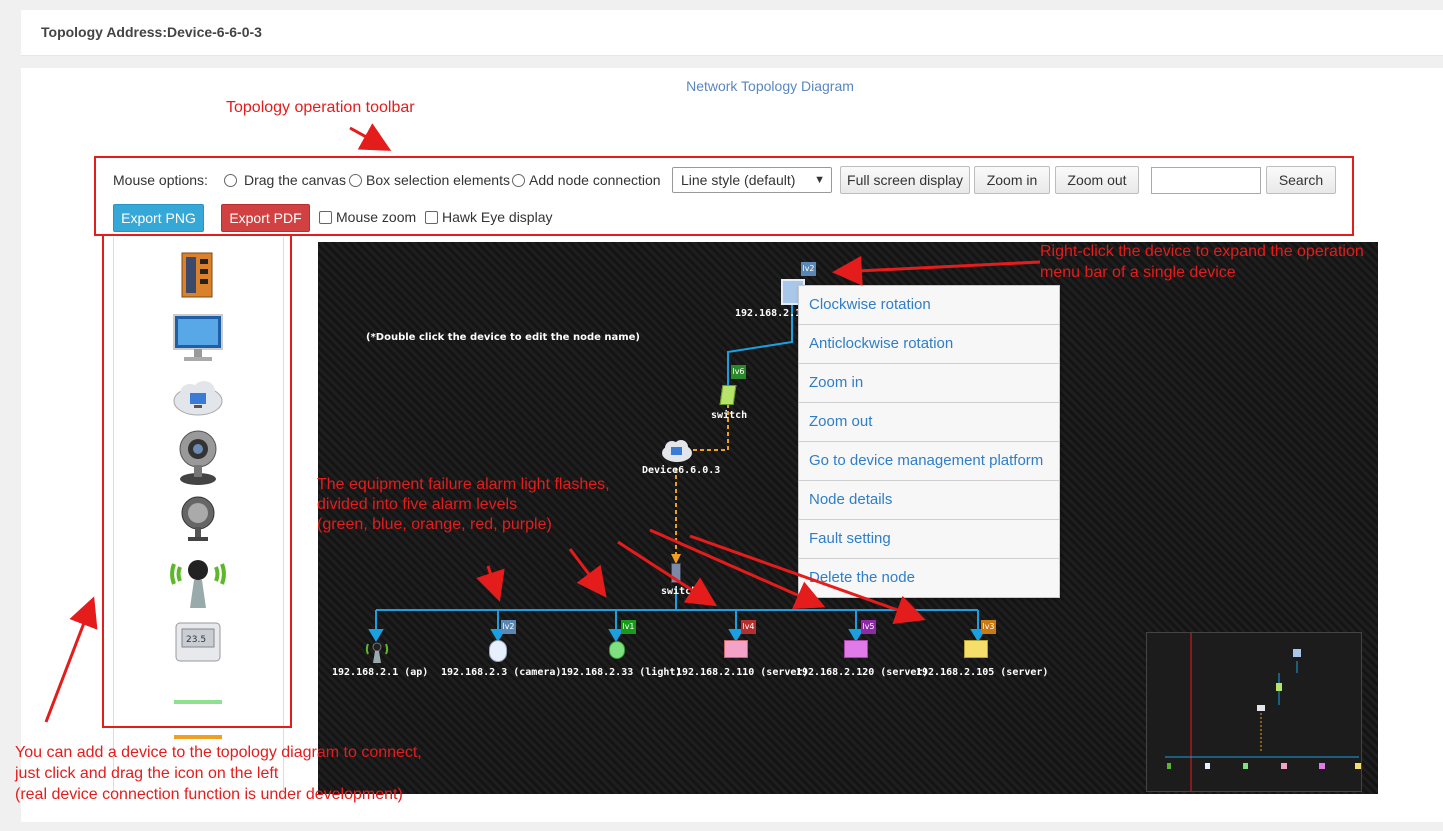  What do you see at coordinates (679, 591) in the screenshot?
I see `switch2-label: switch` at bounding box center [679, 591].